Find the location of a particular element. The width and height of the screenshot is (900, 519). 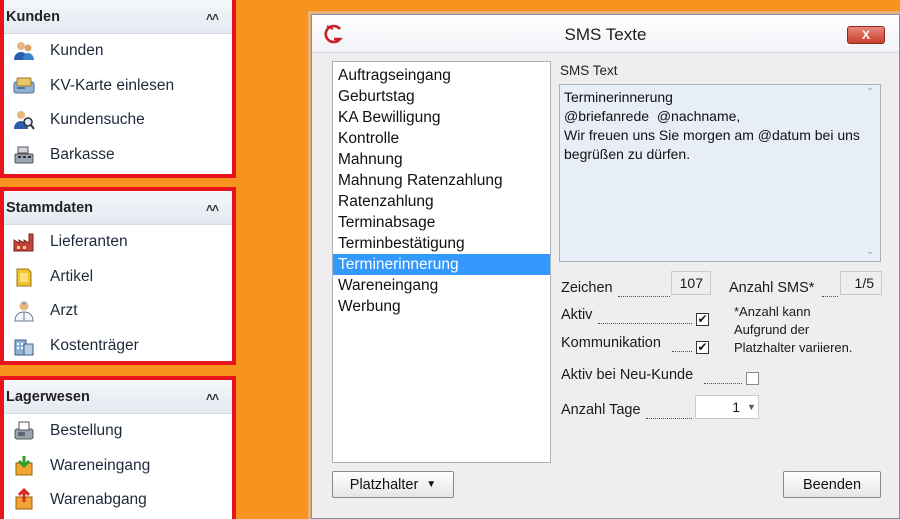

template-list-item: Auftragseingang is located at coordinates (441, 75).